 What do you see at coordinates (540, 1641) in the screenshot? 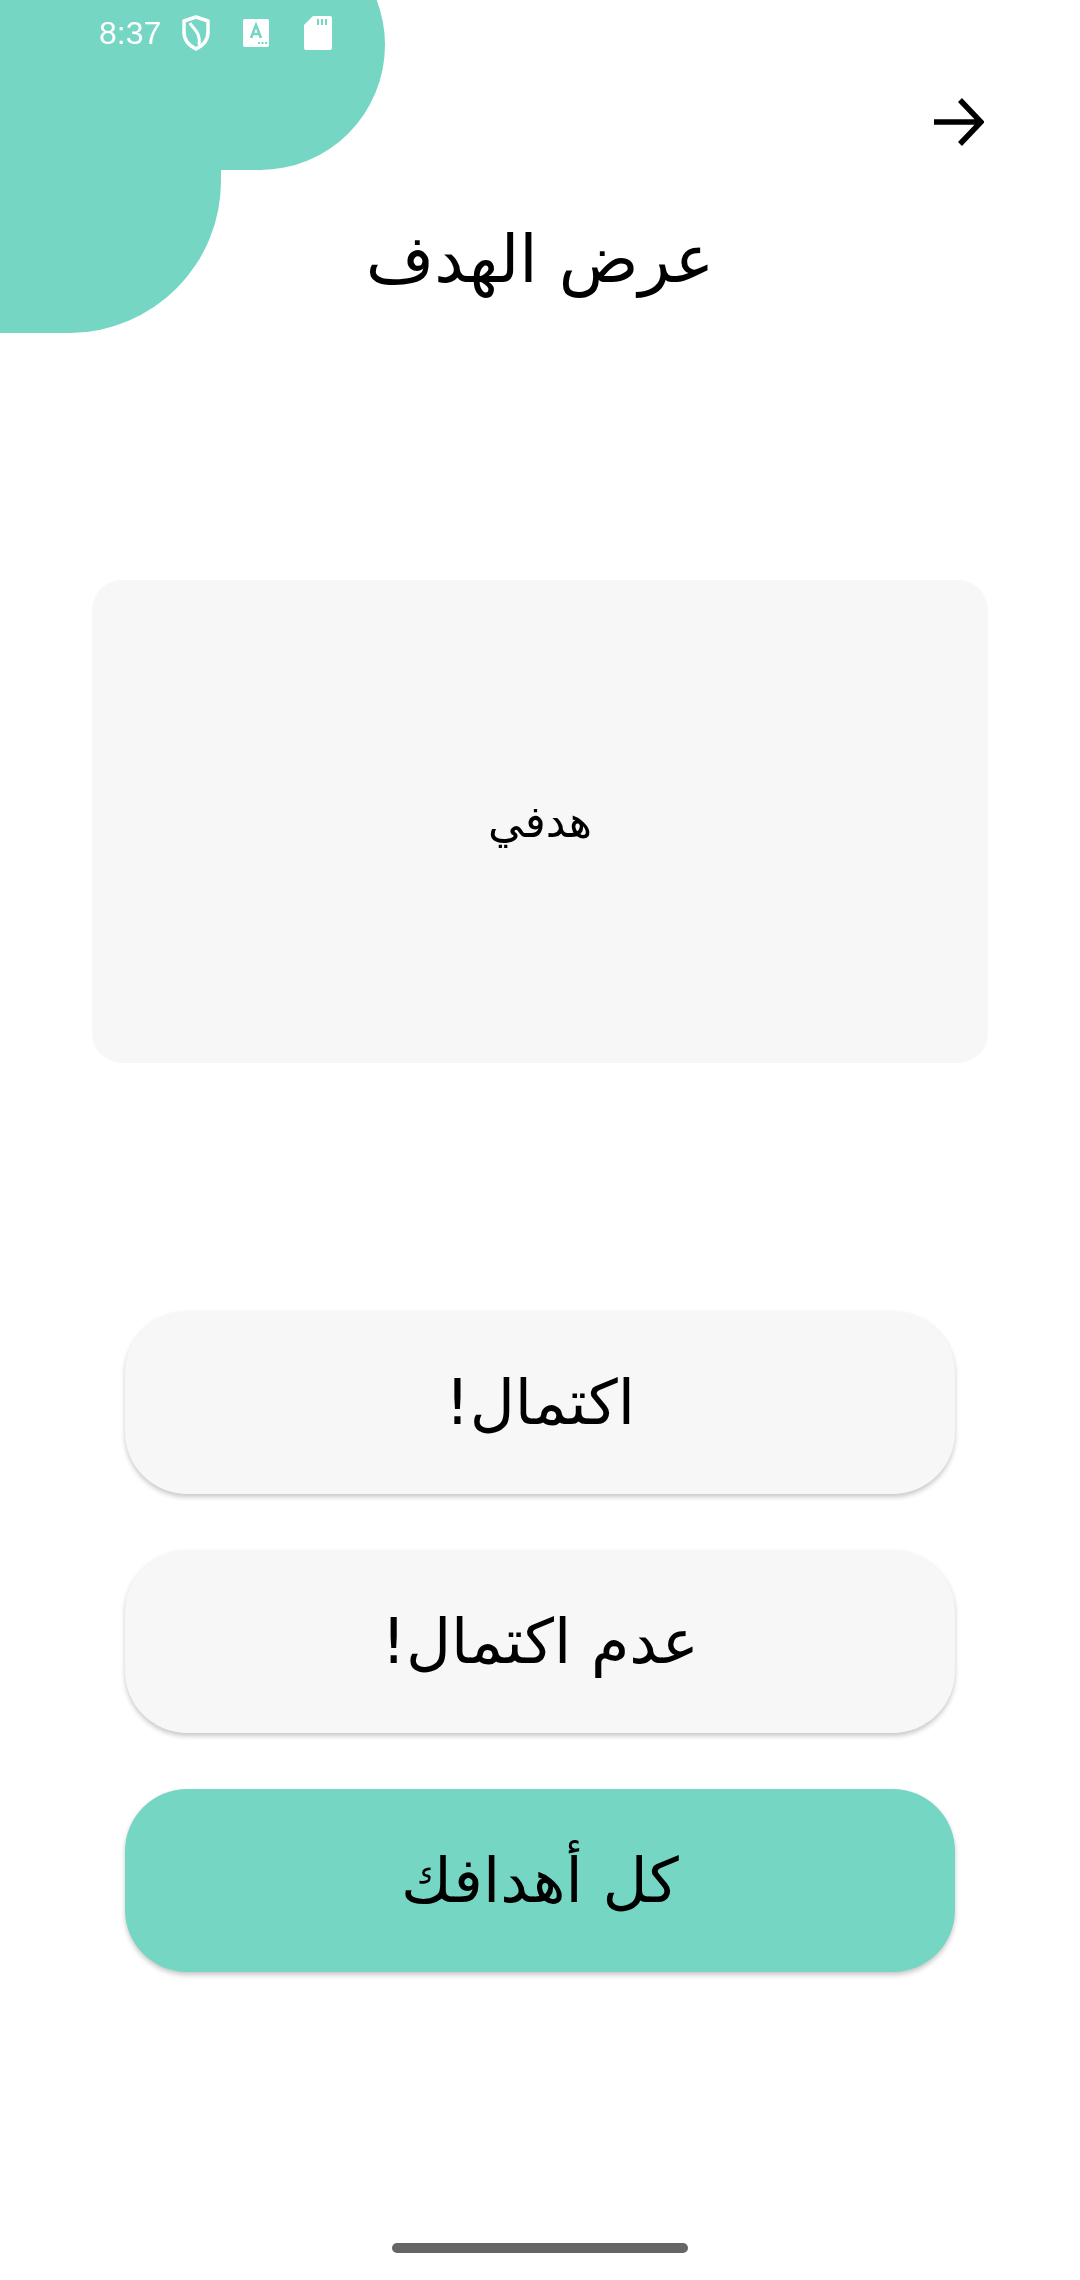
I see `action-button: عدم اكتمال!` at bounding box center [540, 1641].